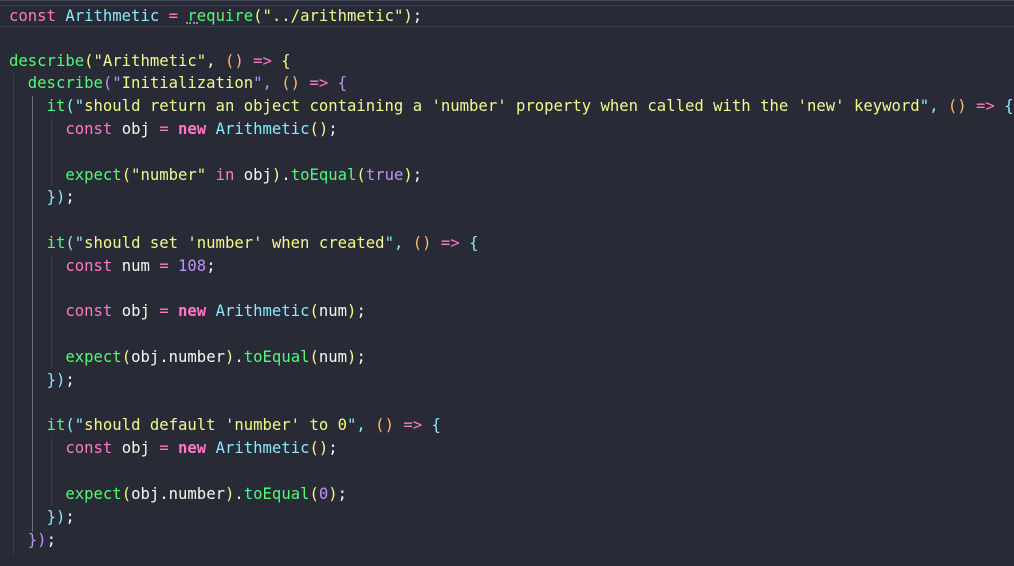  Describe the element at coordinates (215, 425) in the screenshot. I see `string-literal: should default 'number' to 0` at that location.